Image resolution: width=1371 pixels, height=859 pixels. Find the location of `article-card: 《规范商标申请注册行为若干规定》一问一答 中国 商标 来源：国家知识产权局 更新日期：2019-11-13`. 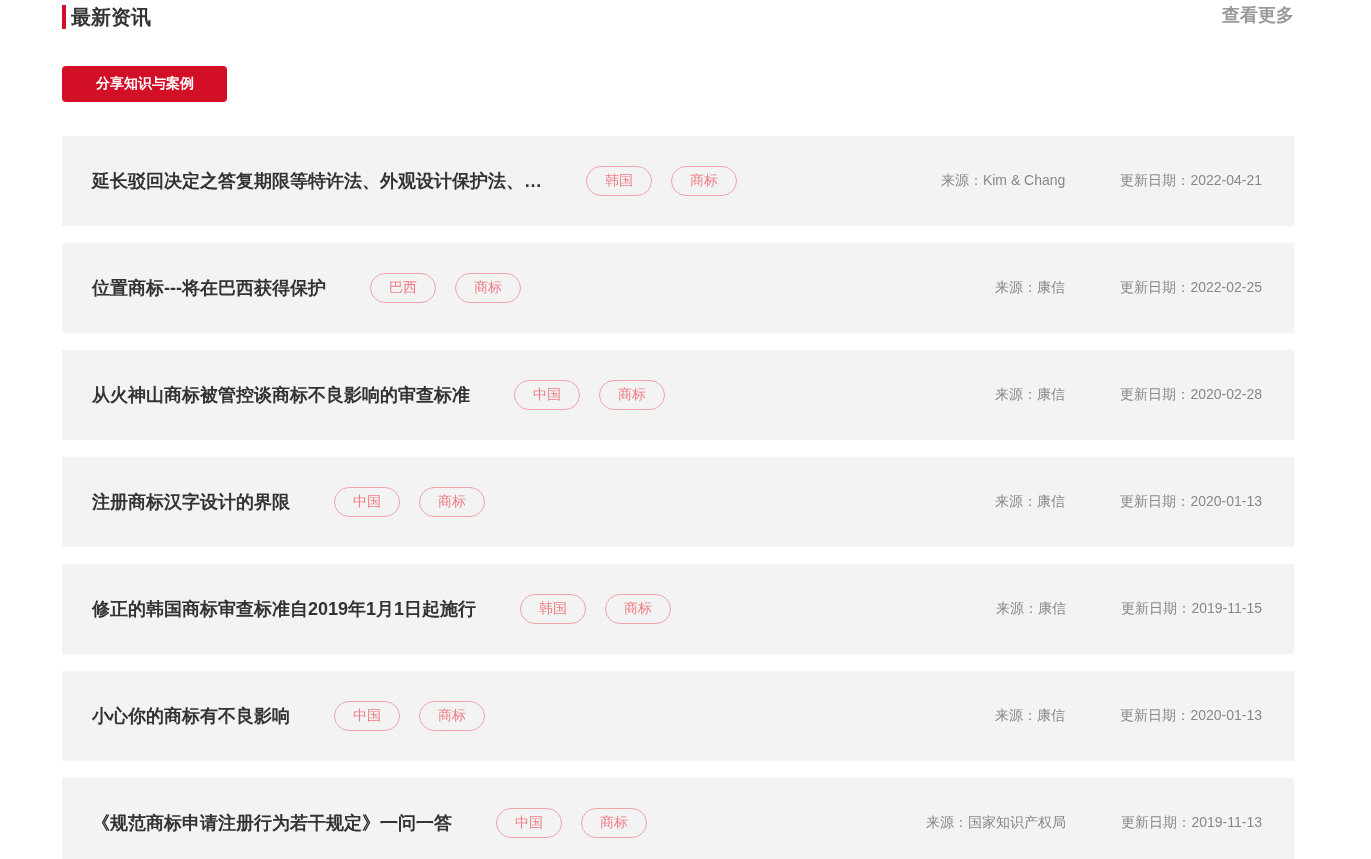

article-card: 《规范商标申请注册行为若干规定》一问一答 中国 商标 来源：国家知识产权局 更新日期：2019-11-13 is located at coordinates (678, 818).